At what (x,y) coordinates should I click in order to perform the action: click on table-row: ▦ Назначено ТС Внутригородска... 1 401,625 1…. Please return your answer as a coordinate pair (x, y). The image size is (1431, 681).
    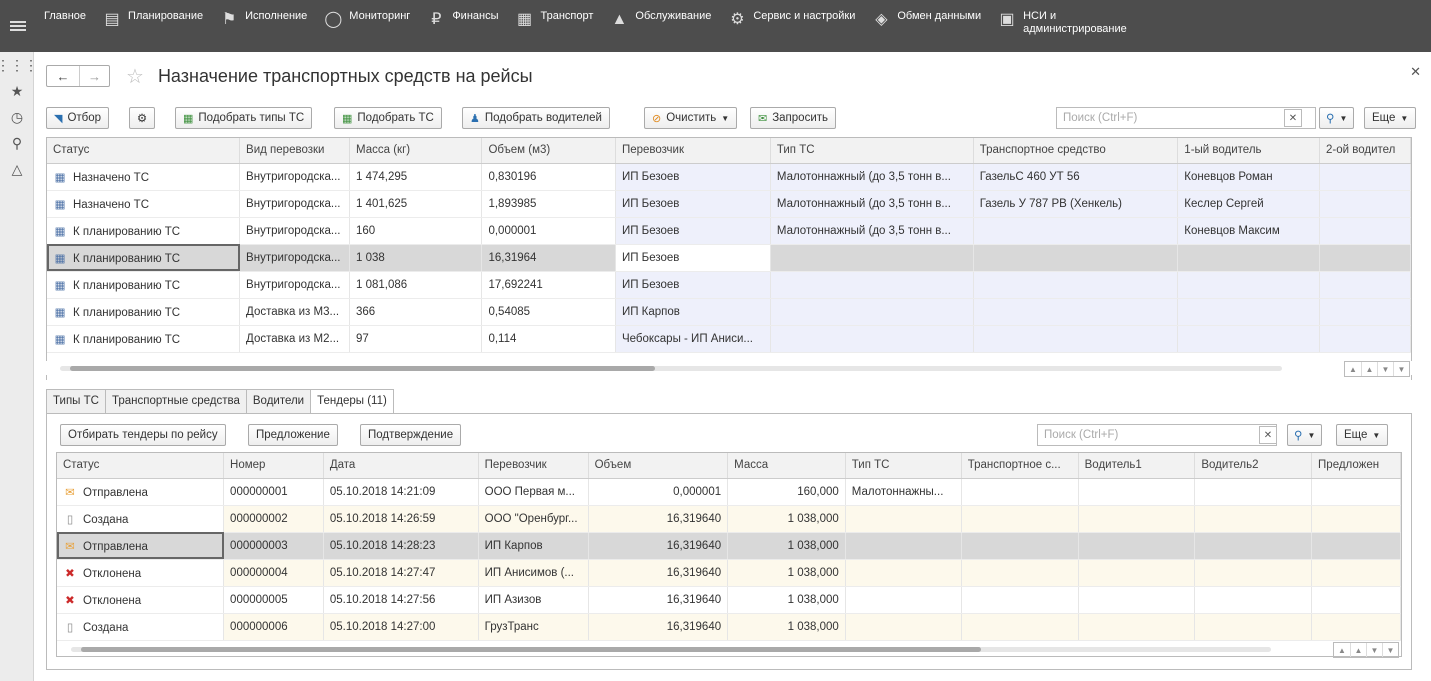
    Looking at the image, I should click on (729, 204).